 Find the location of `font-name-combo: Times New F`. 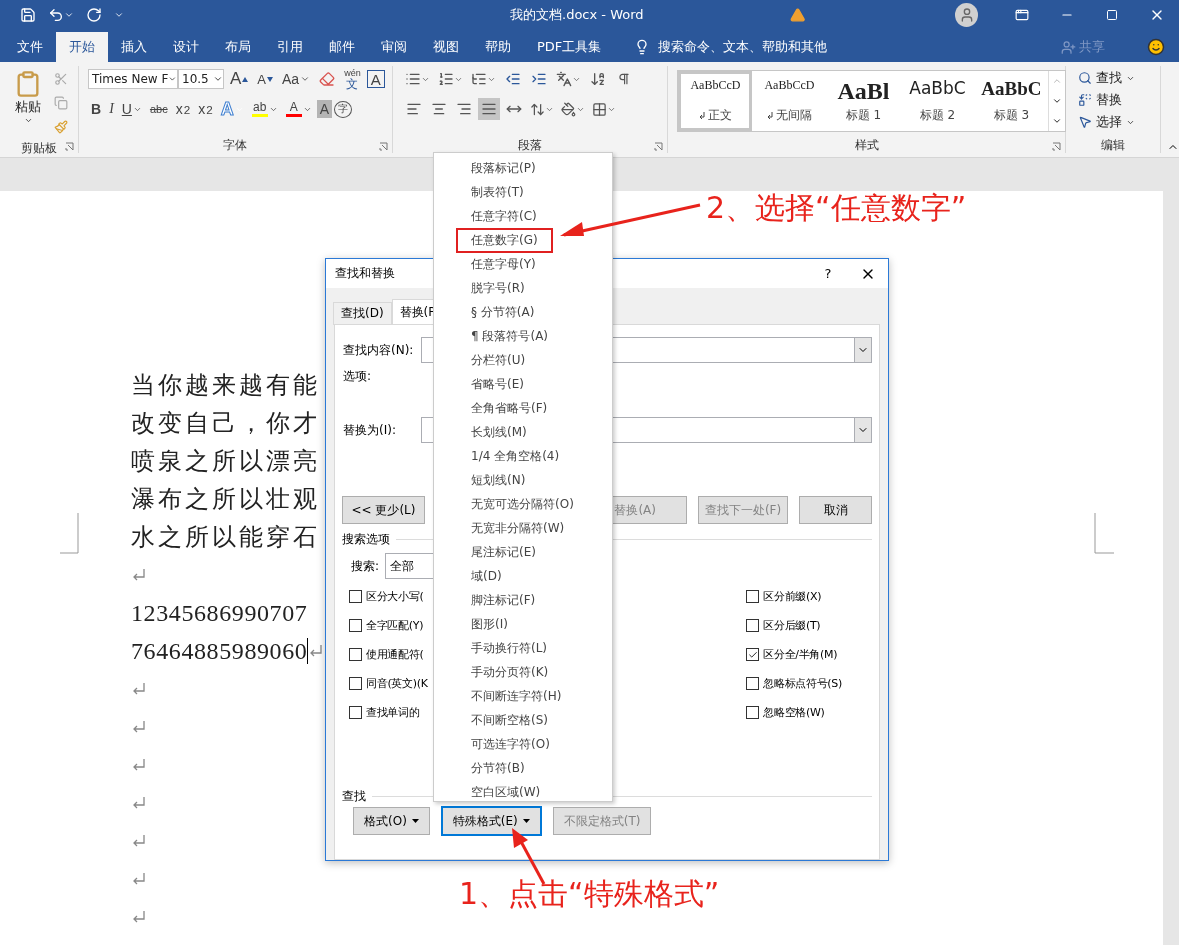

font-name-combo: Times New F is located at coordinates (133, 79).